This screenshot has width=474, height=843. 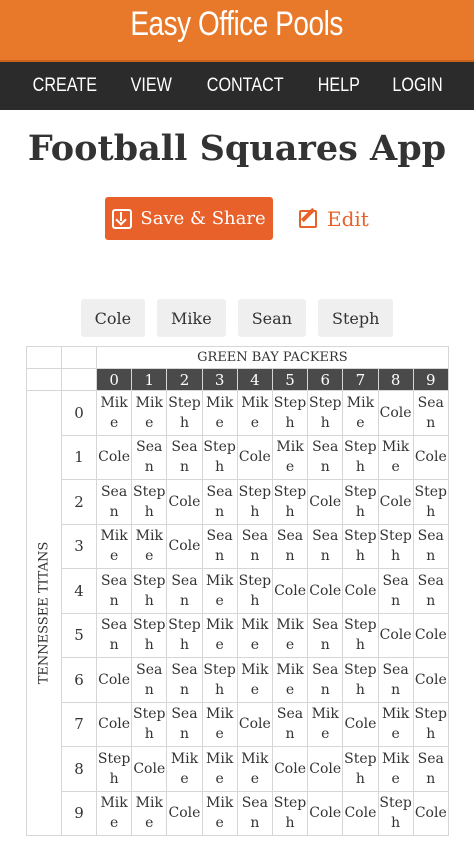 What do you see at coordinates (417, 86) in the screenshot?
I see `nav-login: LOGIN` at bounding box center [417, 86].